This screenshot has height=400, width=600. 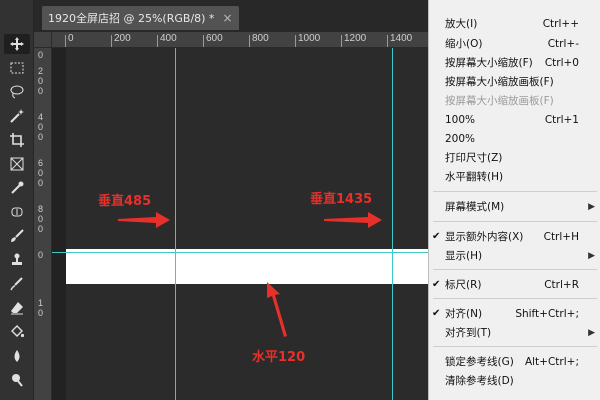 What do you see at coordinates (514, 23) in the screenshot?
I see `menu-item-zoom-in: 放大(I) Ctrl++` at bounding box center [514, 23].